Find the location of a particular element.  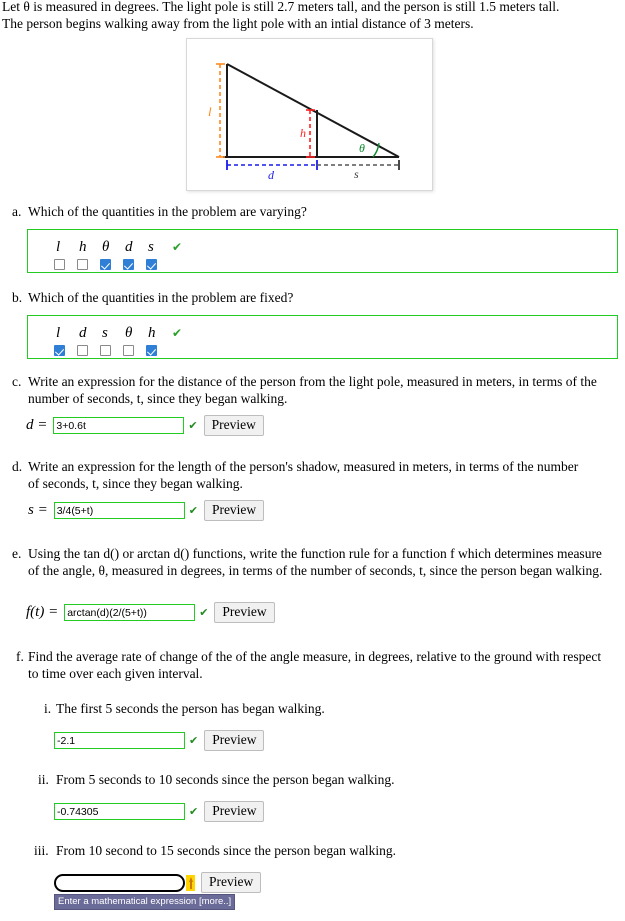

question-b-choice-row: l d s θ h ✔ is located at coordinates (322, 340).